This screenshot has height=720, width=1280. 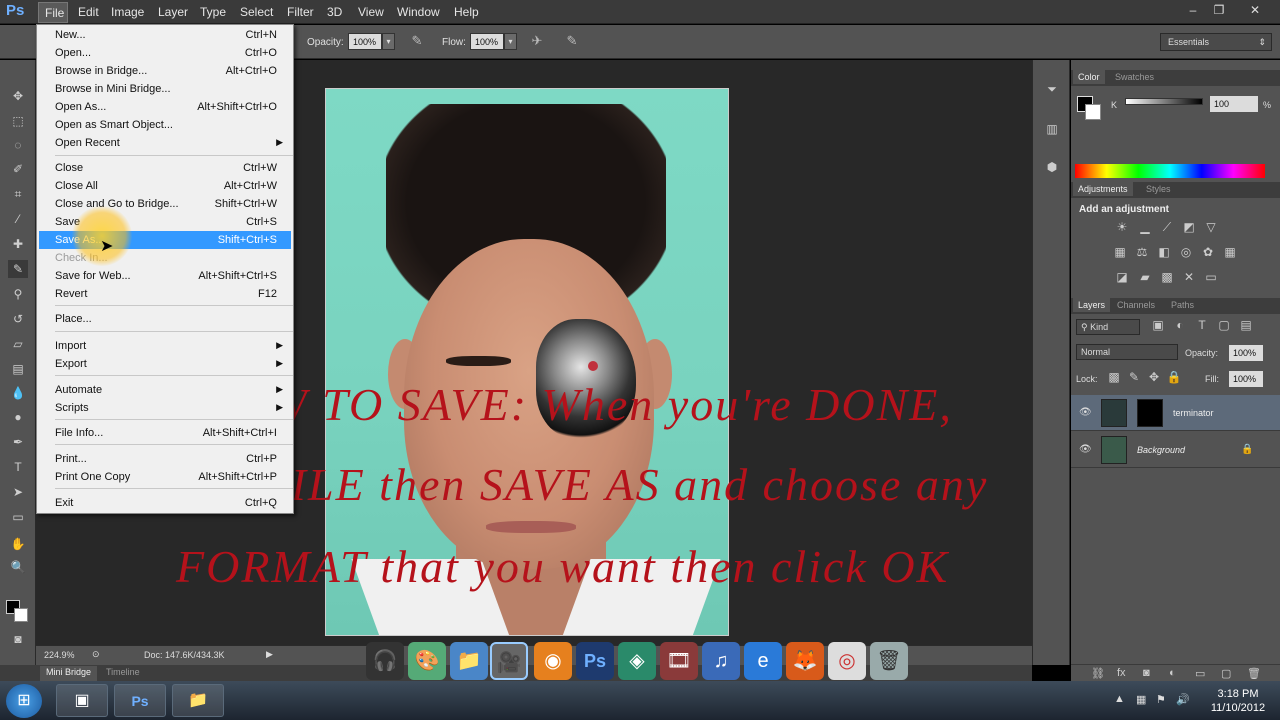 What do you see at coordinates (1127, 352) in the screenshot?
I see `blend-mode-dropdown: Normal` at bounding box center [1127, 352].